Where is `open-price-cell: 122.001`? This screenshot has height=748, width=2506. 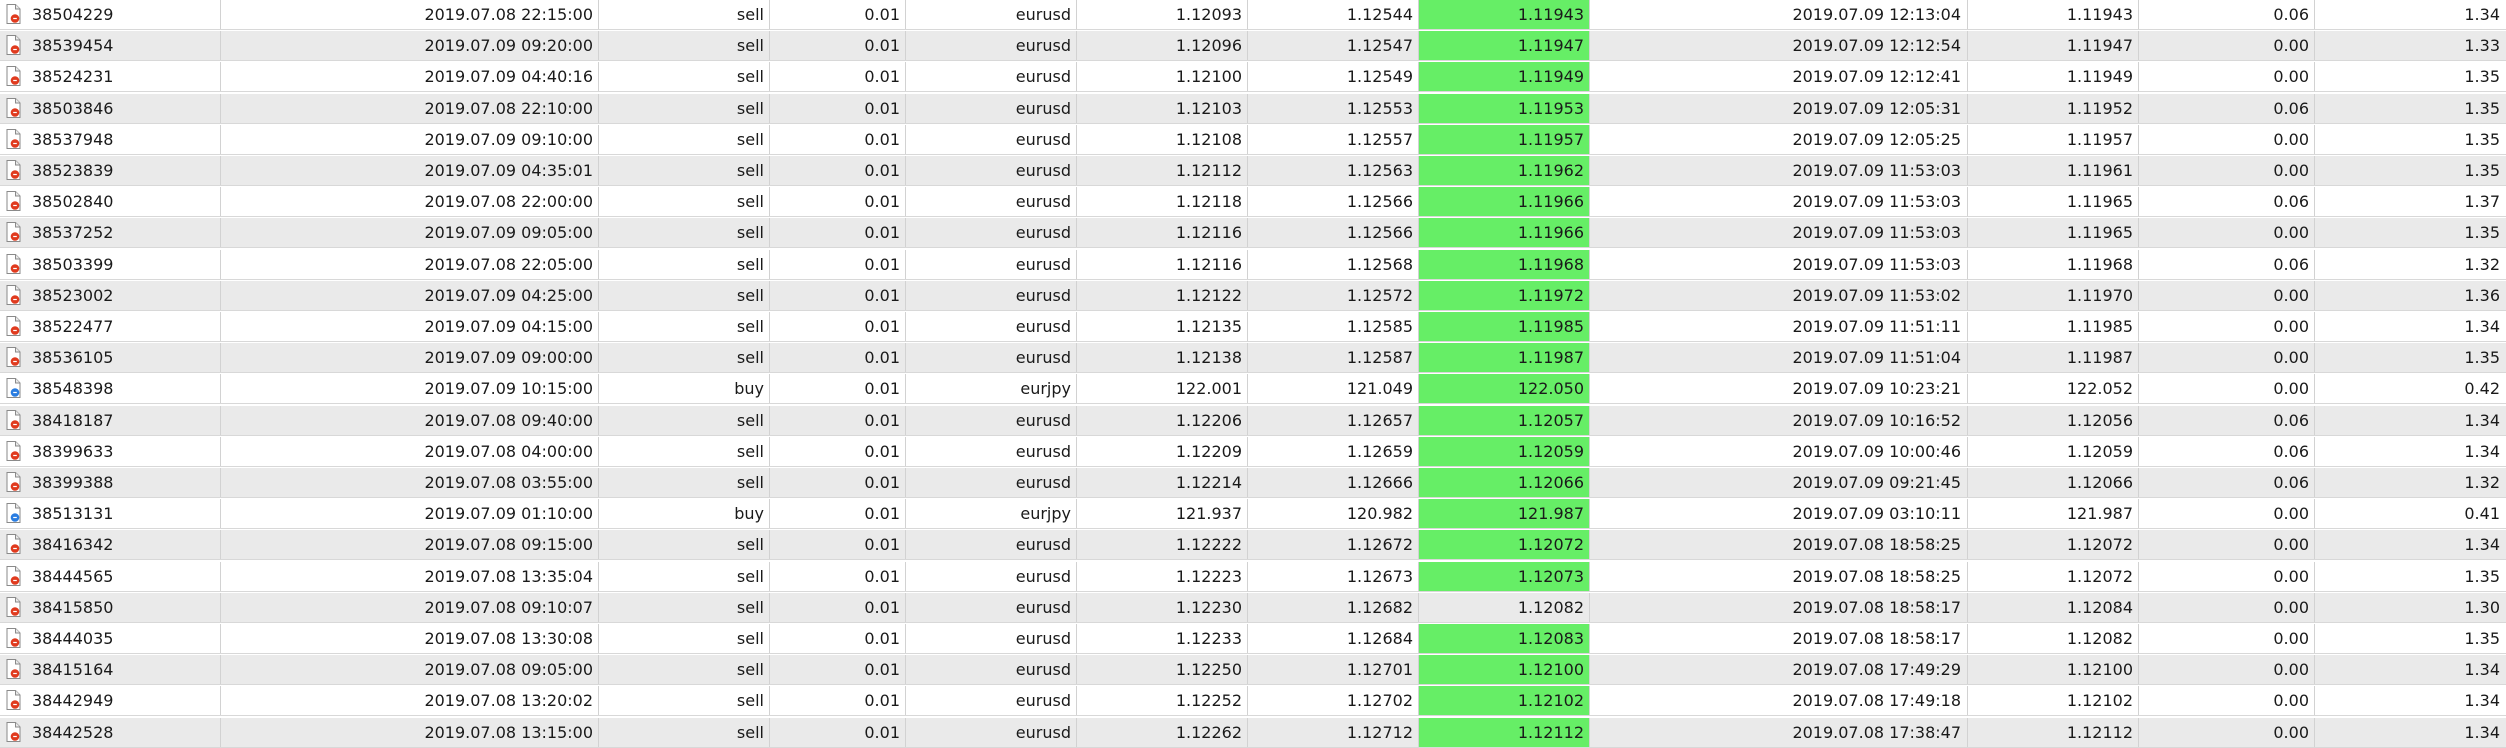
open-price-cell: 122.001 is located at coordinates (1162, 389).